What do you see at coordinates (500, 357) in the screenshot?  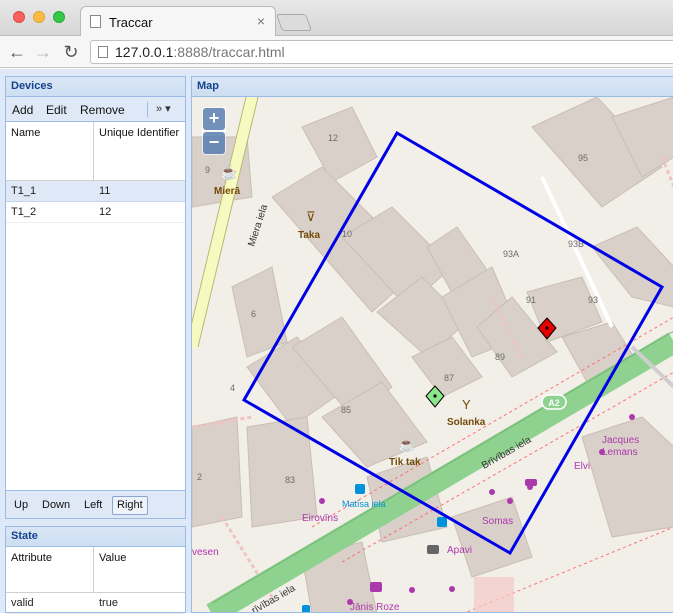 I see `house-number: 89` at bounding box center [500, 357].